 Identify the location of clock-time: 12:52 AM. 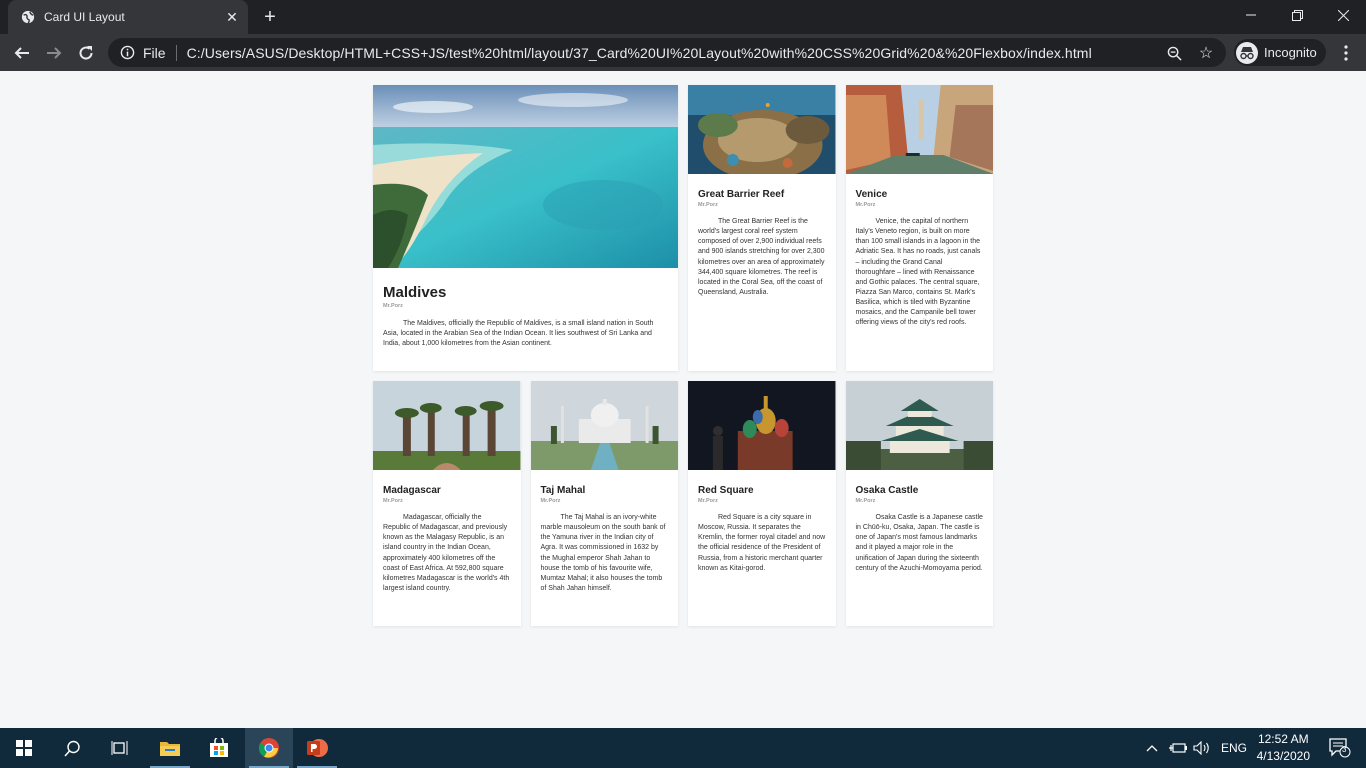
(1283, 739).